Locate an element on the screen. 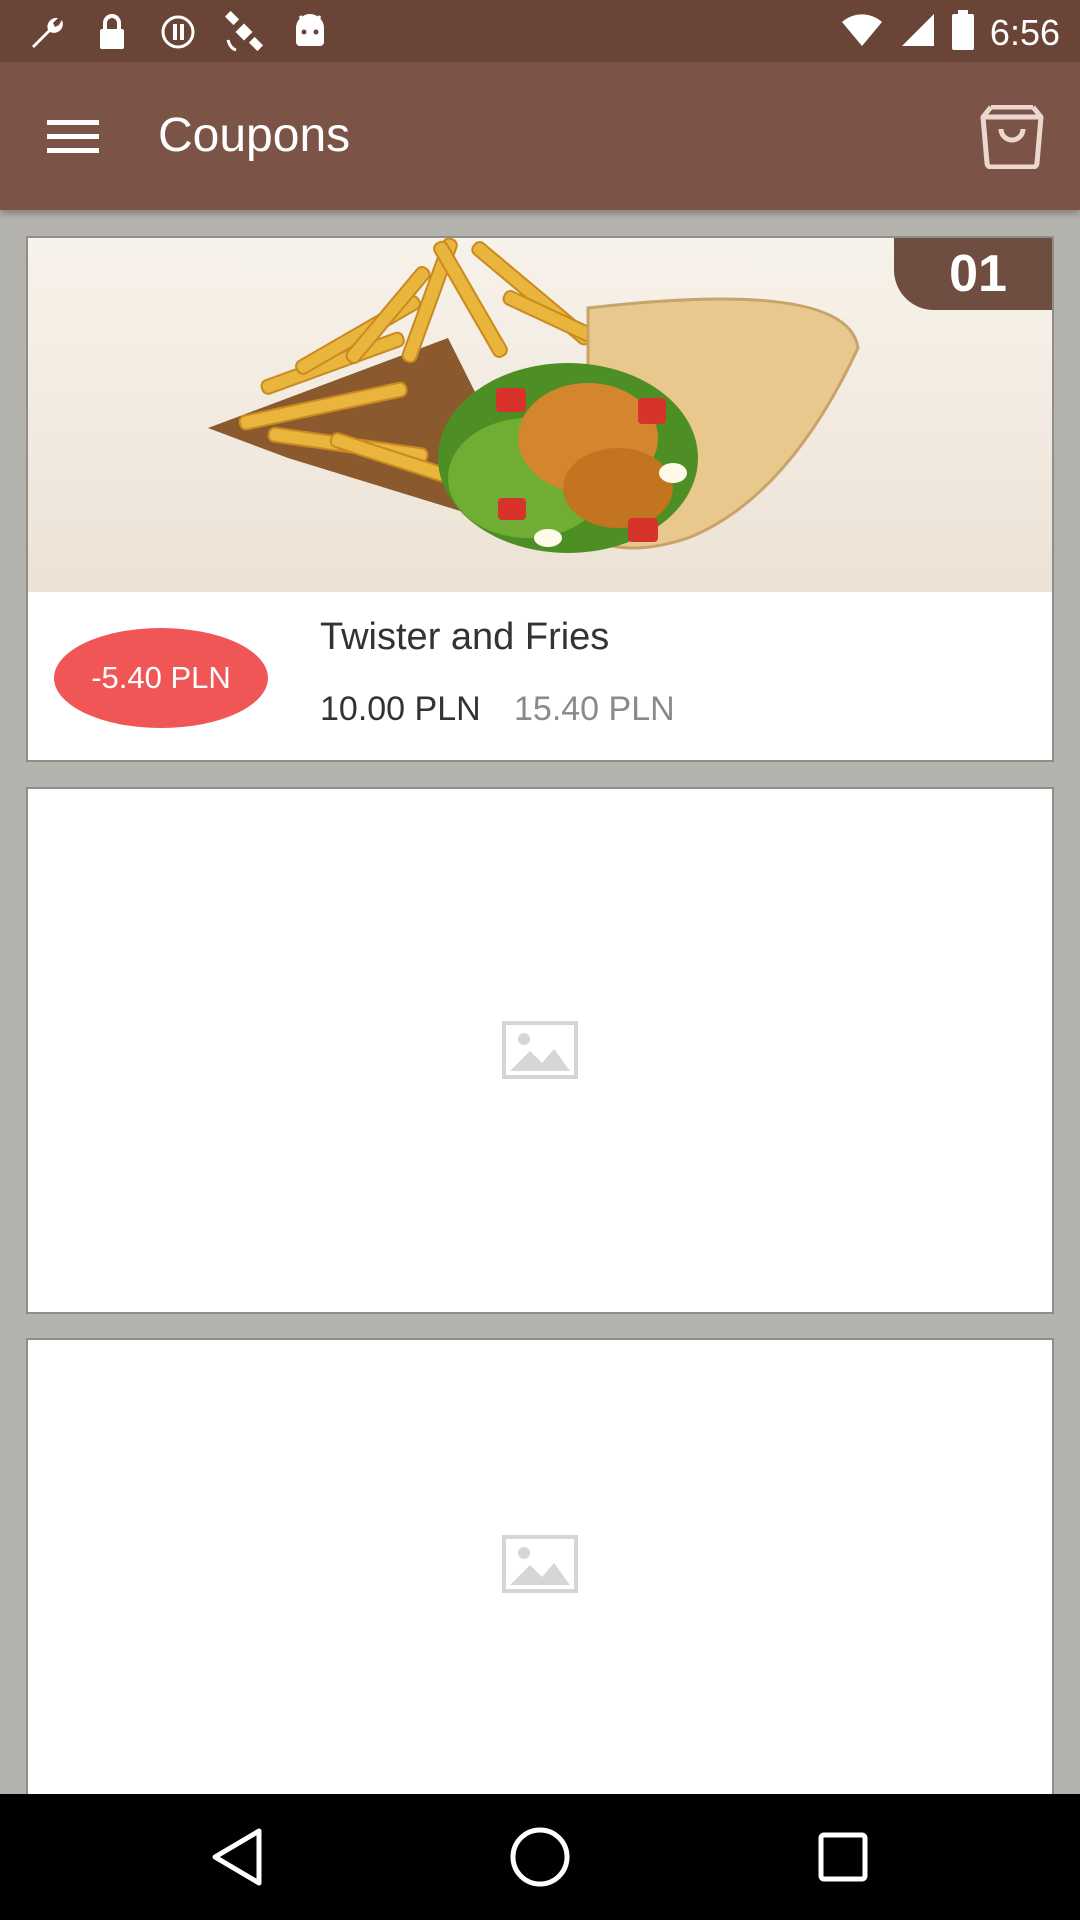 This screenshot has height=1920, width=1080. navigation-bar is located at coordinates (540, 1857).